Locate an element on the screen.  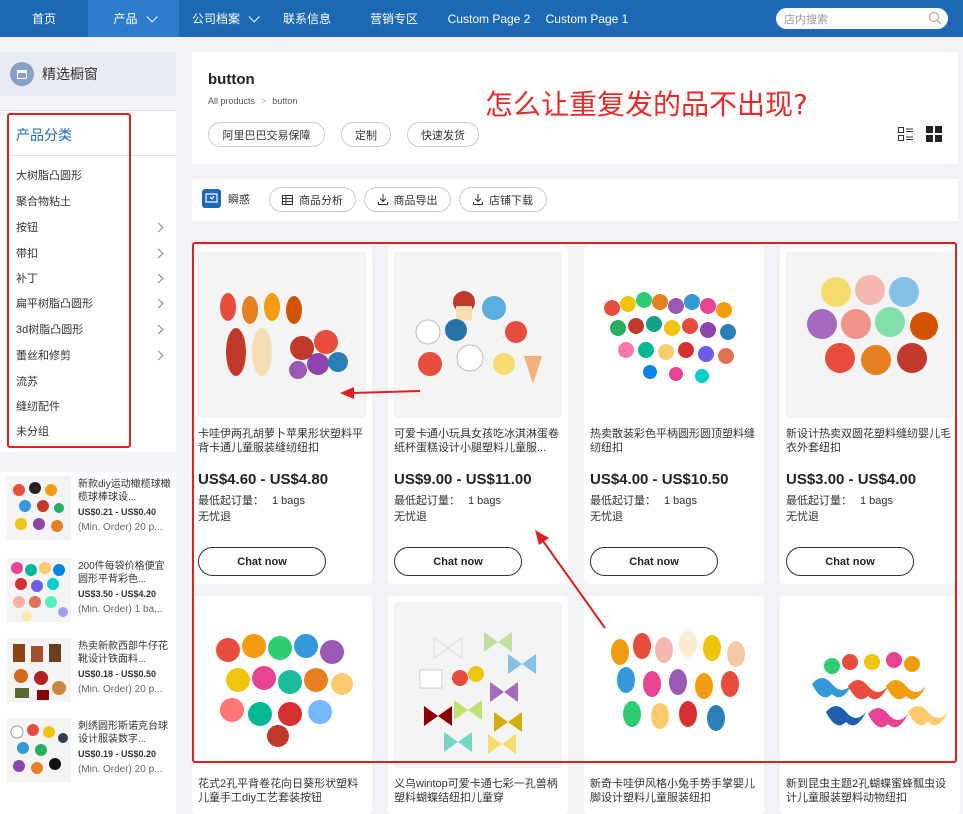
nav-marketing: 营销专区 is located at coordinates (394, 18).